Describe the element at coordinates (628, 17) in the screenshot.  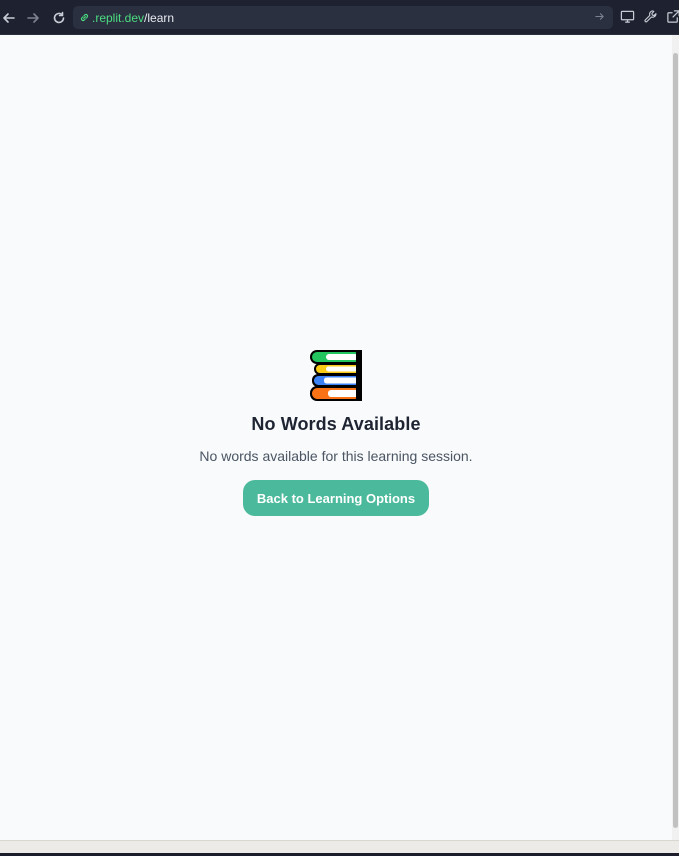
I see `monitor-icon` at that location.